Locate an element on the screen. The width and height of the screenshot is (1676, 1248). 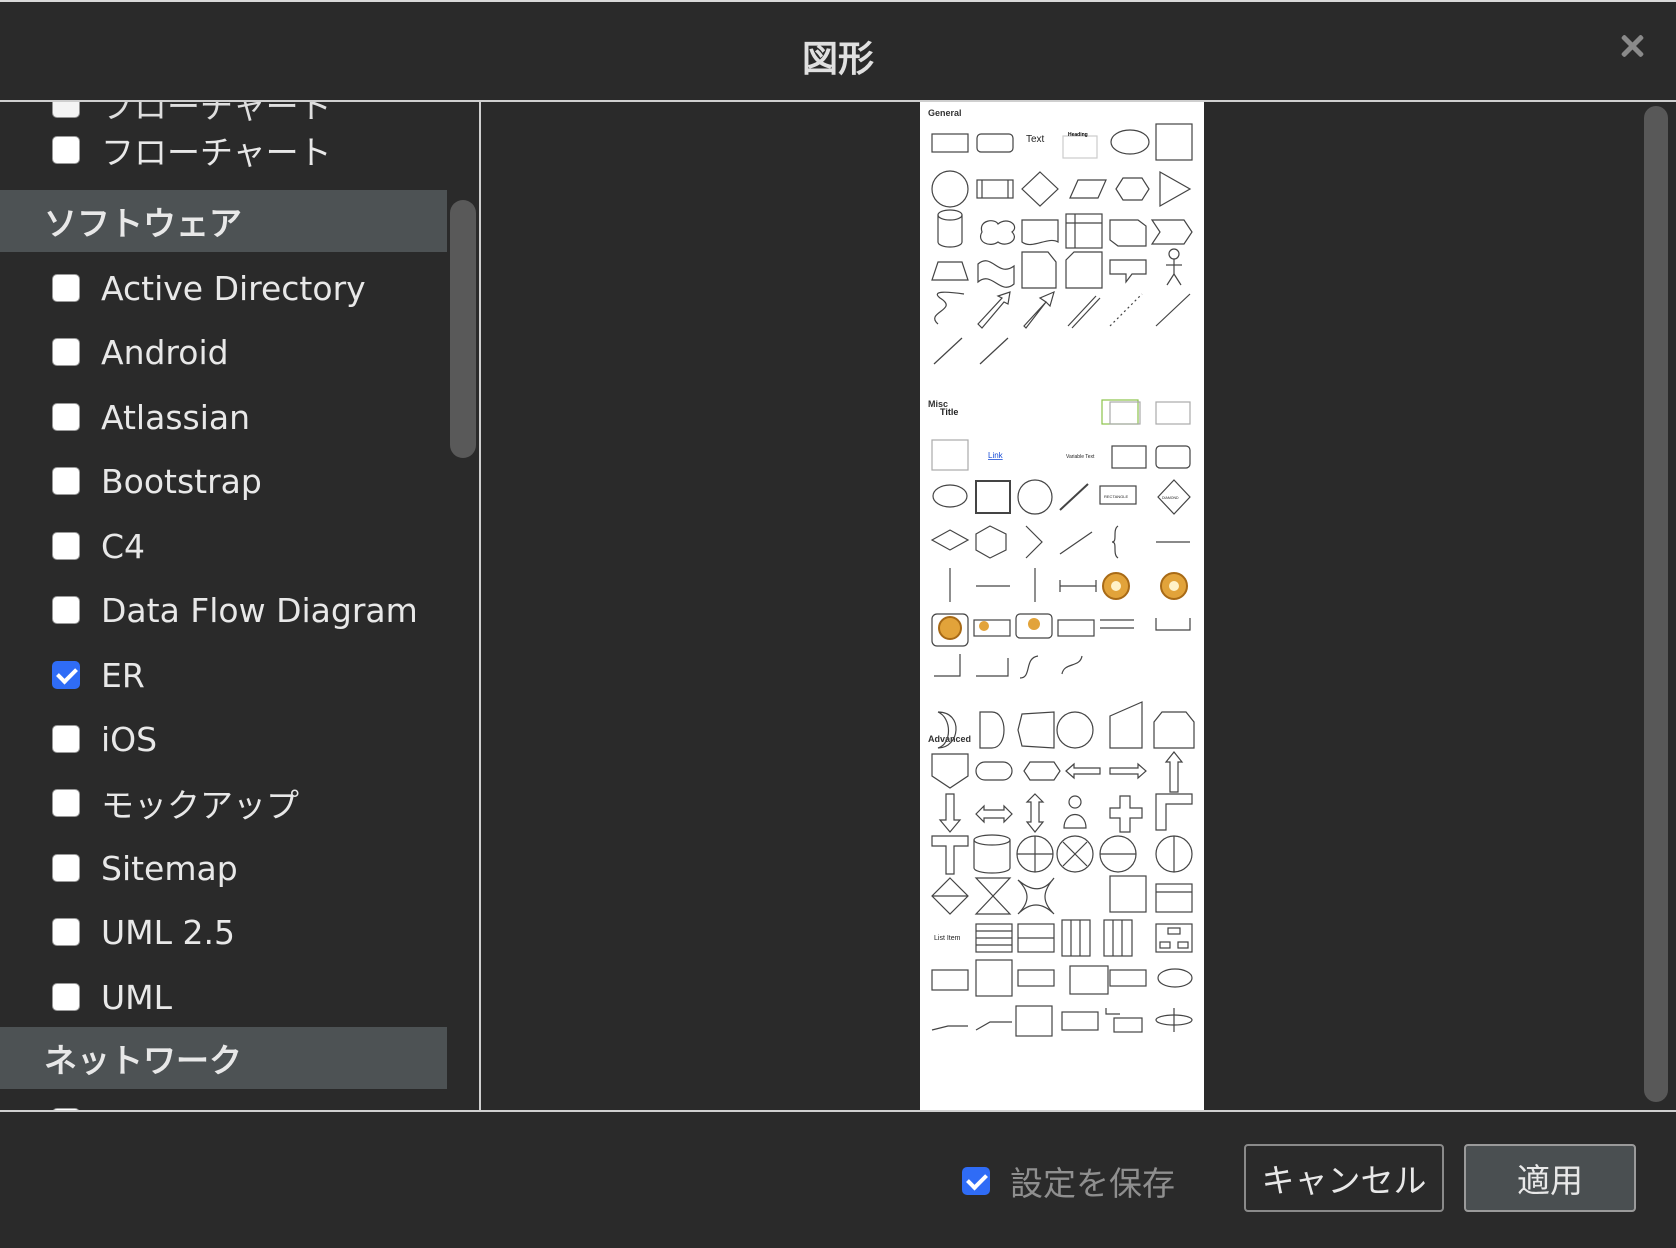
list-item-bootstrap: Bootstrap is located at coordinates (157, 481).